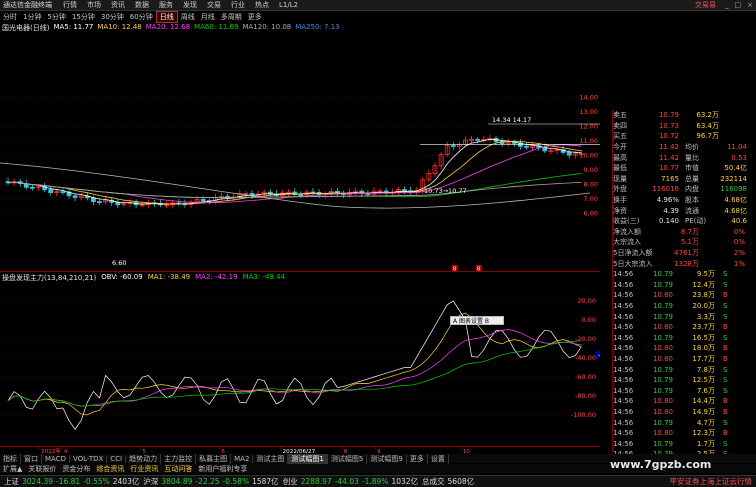 This screenshot has width=756, height=487. Describe the element at coordinates (736, 147) in the screenshot. I see `stat-value: 11.04` at that location.